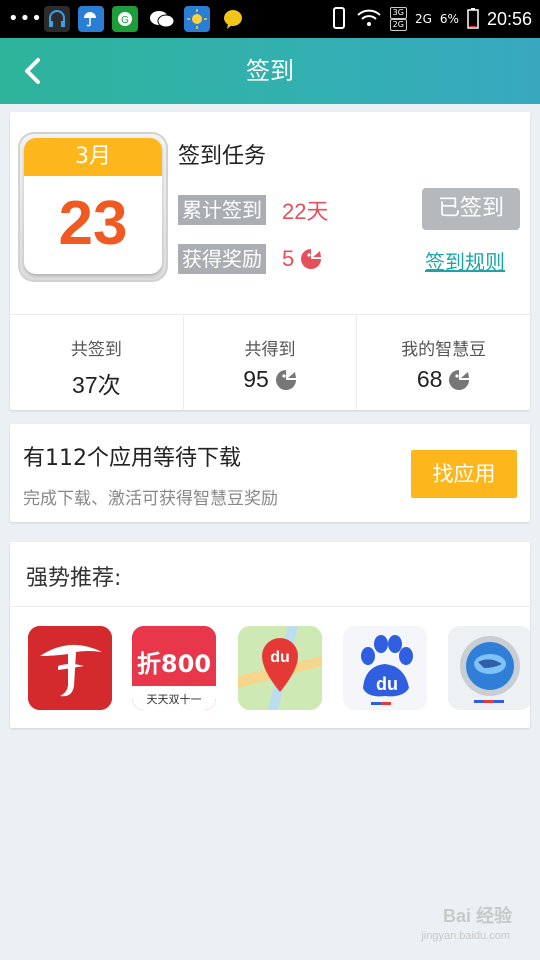 The width and height of the screenshot is (540, 960). I want to click on browser-globe-icon, so click(489, 668).